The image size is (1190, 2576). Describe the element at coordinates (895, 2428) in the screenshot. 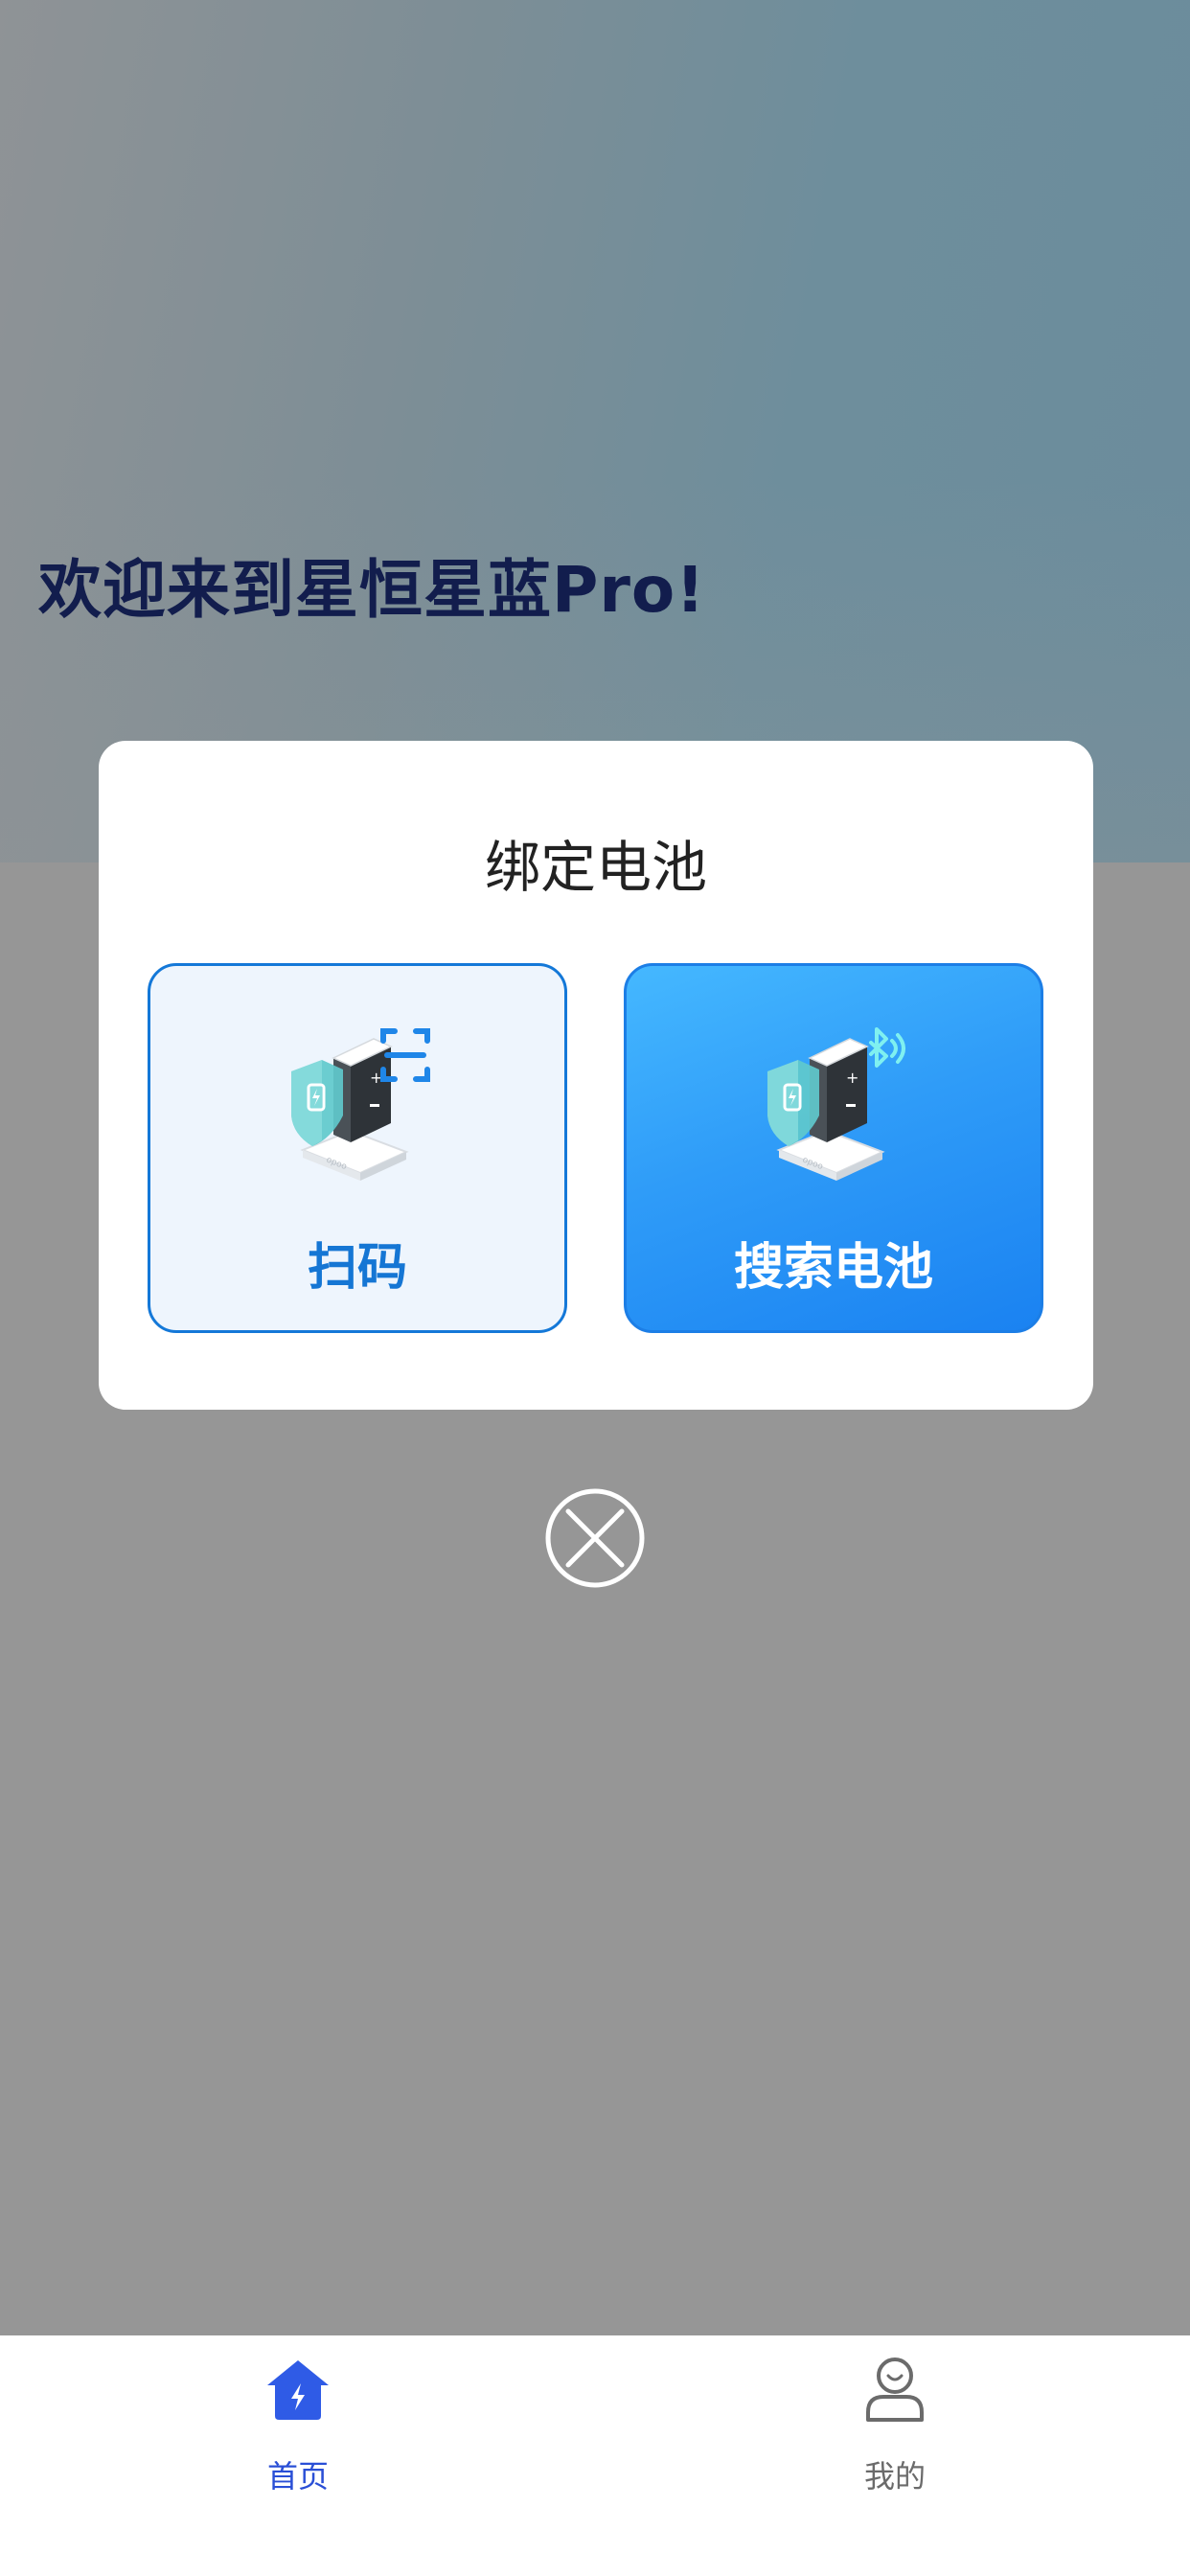

I see `tab-me: 我的` at that location.